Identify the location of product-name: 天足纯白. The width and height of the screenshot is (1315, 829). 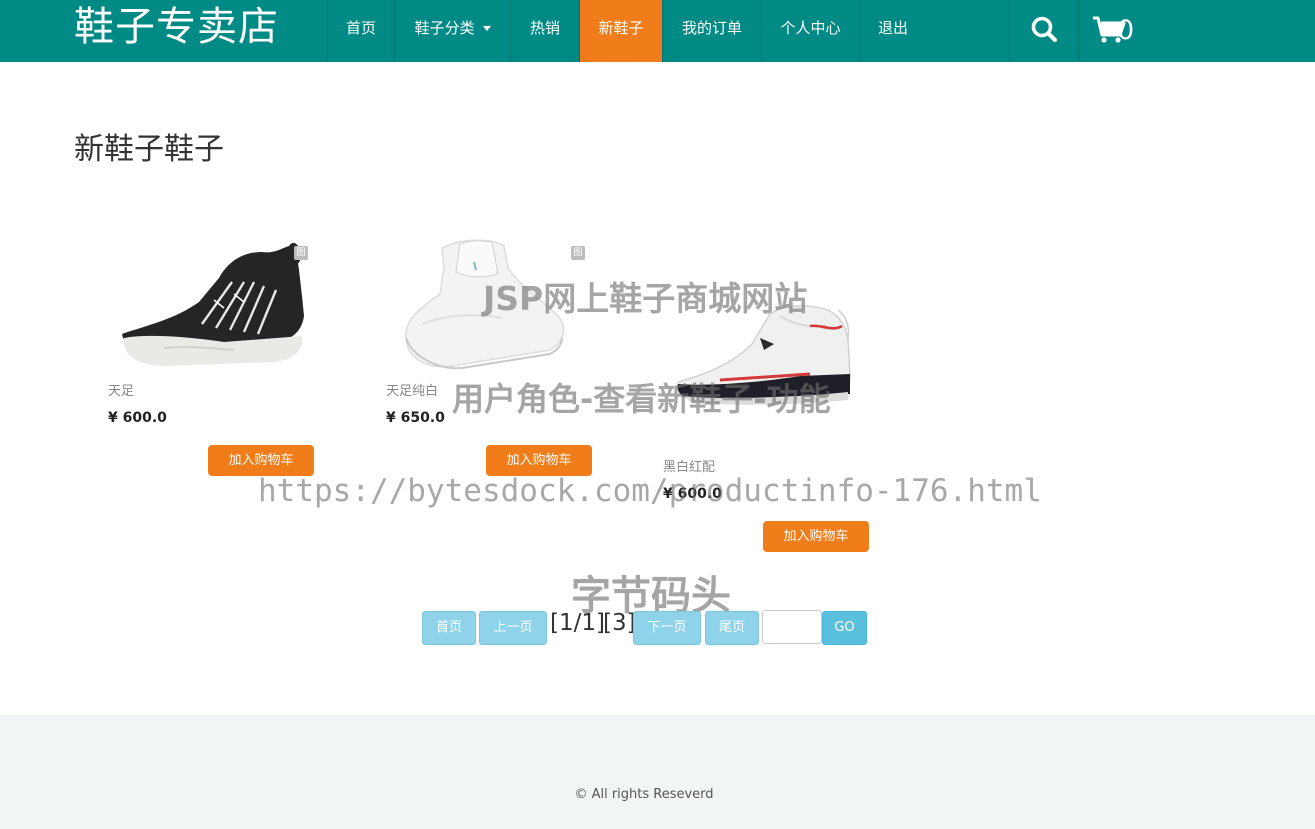
(412, 392).